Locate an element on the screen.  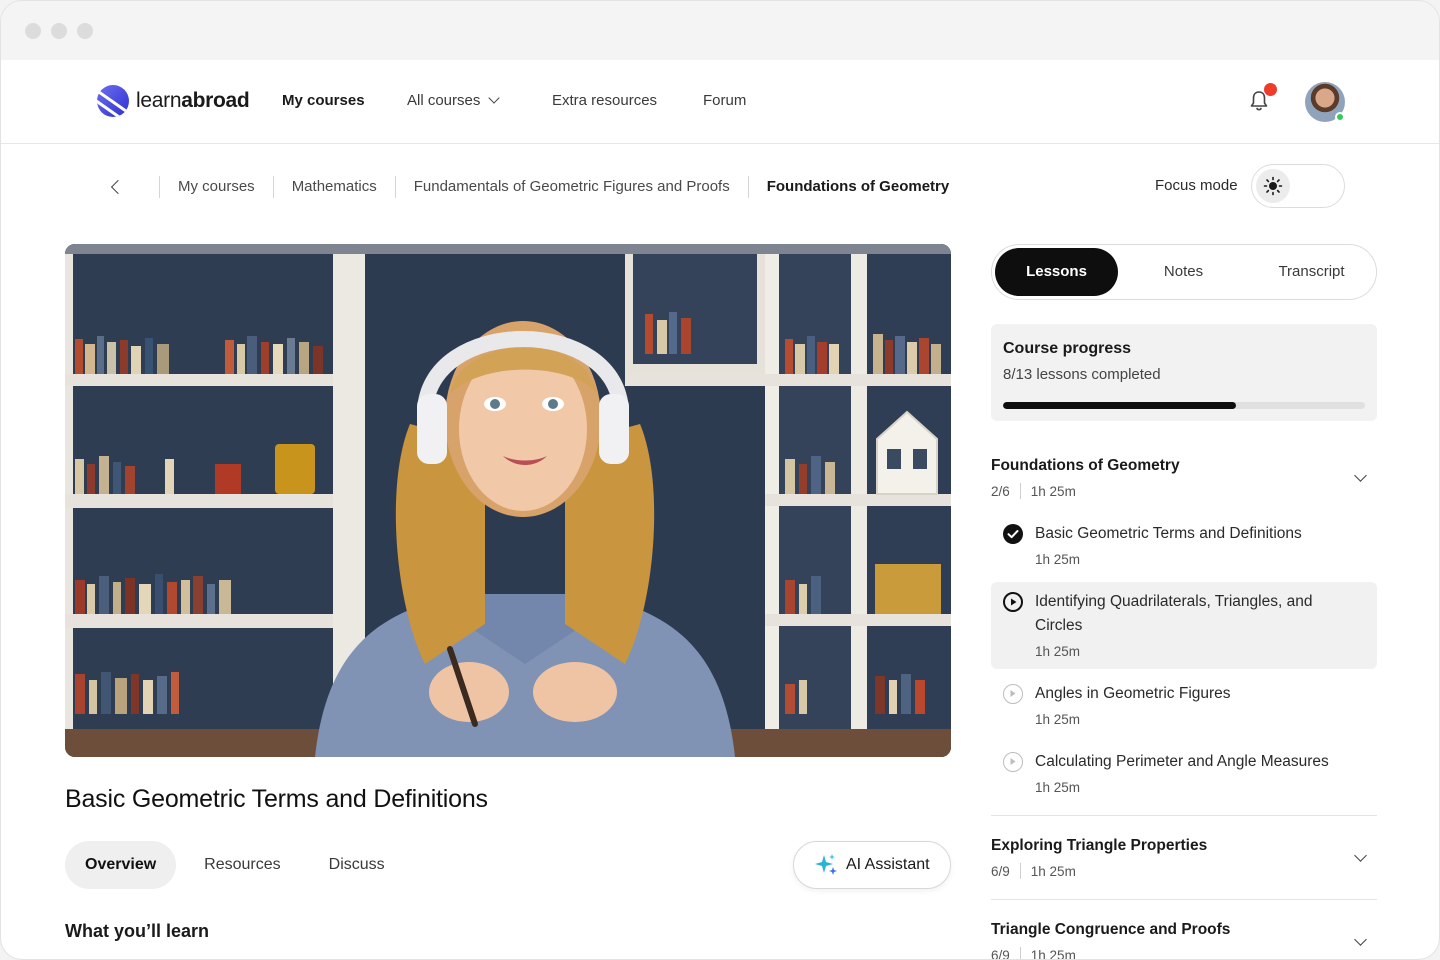
window-titlebar is located at coordinates (720, 30).